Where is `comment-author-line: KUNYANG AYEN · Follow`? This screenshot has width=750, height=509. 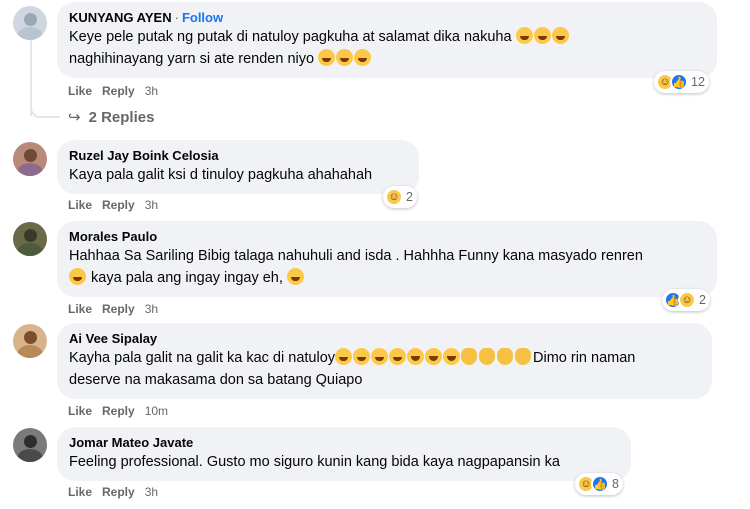 comment-author-line: KUNYANG AYEN · Follow is located at coordinates (387, 18).